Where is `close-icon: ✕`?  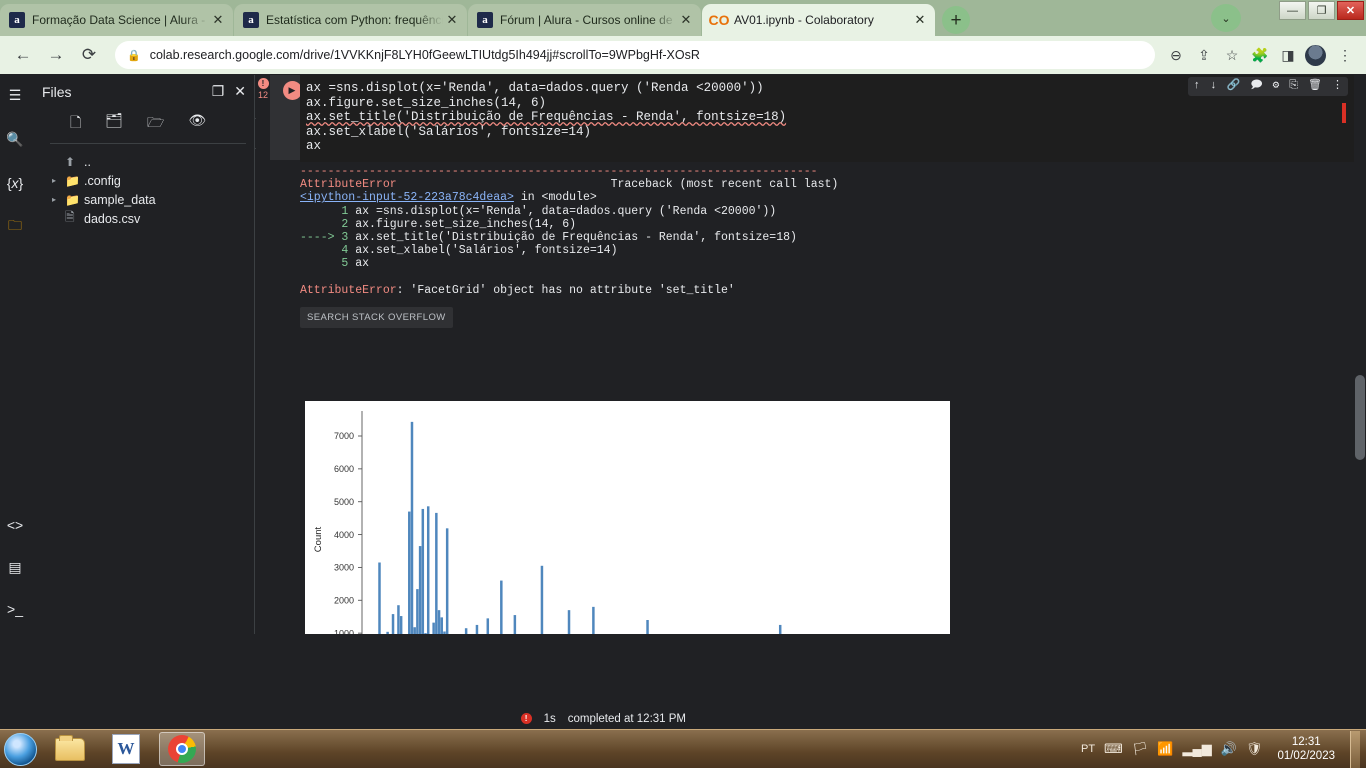
close-icon: ✕ is located at coordinates (240, 91).